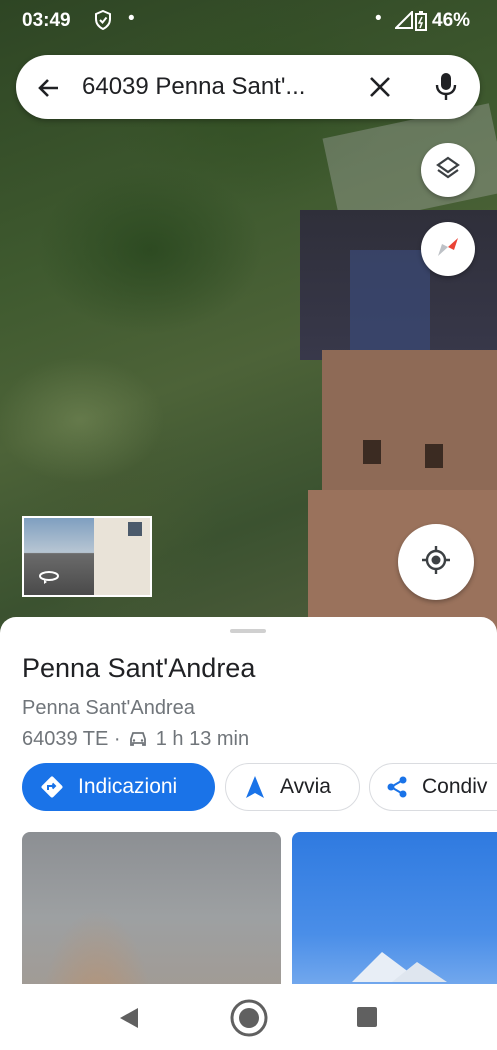 The image size is (497, 1050). I want to click on nav-recents-icon, so click(367, 1017).